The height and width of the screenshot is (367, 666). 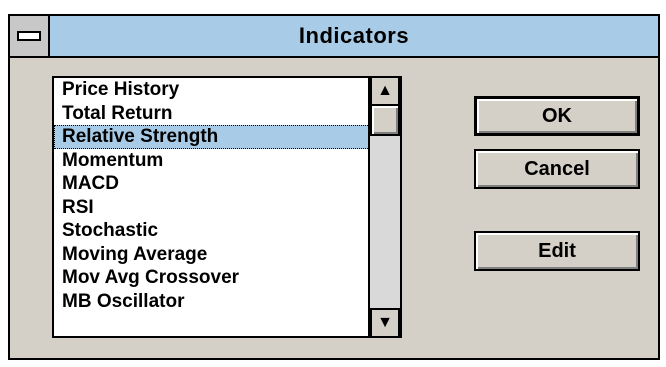 I want to click on vertical-scrollbar: ▲ ▼, so click(x=384, y=207).